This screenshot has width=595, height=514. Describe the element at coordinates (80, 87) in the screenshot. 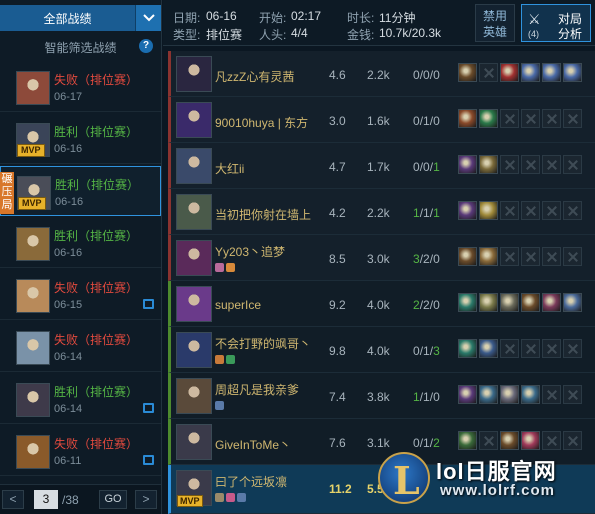

I see `game-list-item: 失败（排位赛） 06-17` at that location.